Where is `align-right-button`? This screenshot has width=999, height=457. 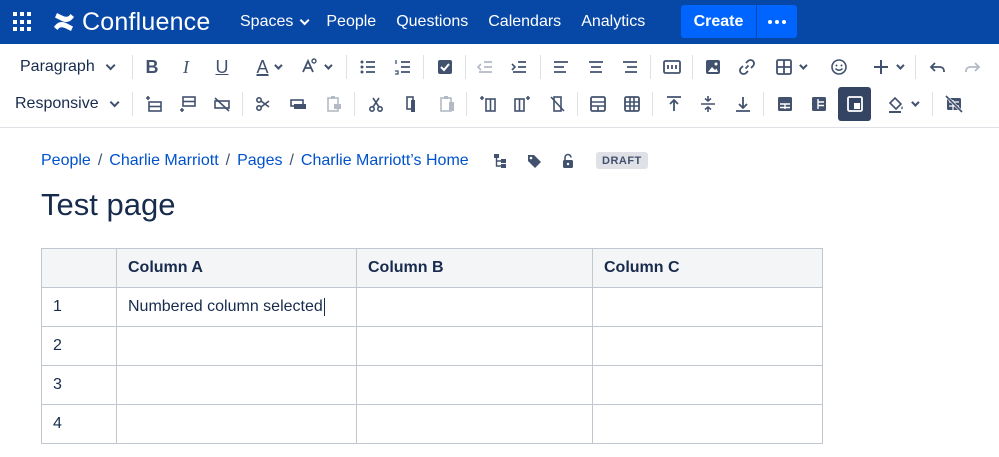 align-right-button is located at coordinates (630, 67).